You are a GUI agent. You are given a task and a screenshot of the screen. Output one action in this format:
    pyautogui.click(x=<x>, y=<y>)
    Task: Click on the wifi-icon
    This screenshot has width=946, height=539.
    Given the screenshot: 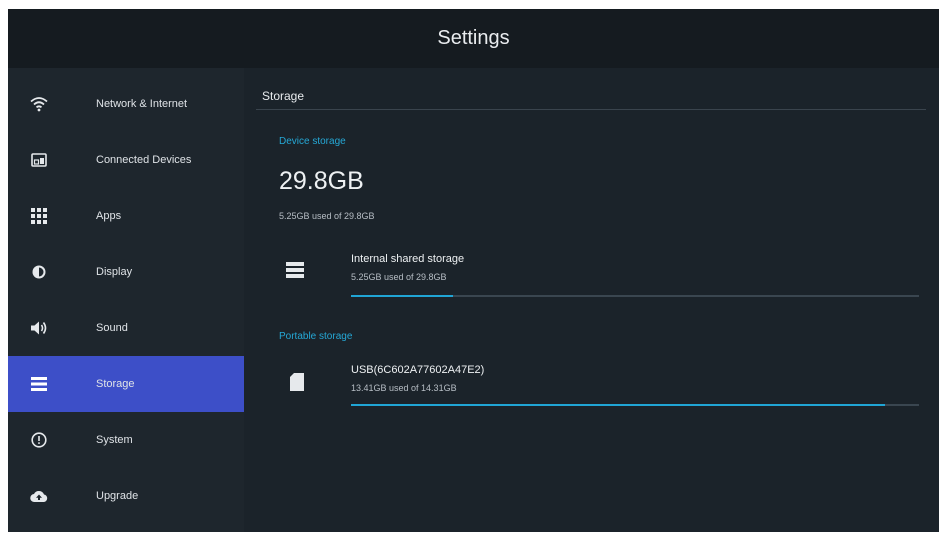 What is the action you would take?
    pyautogui.click(x=39, y=104)
    